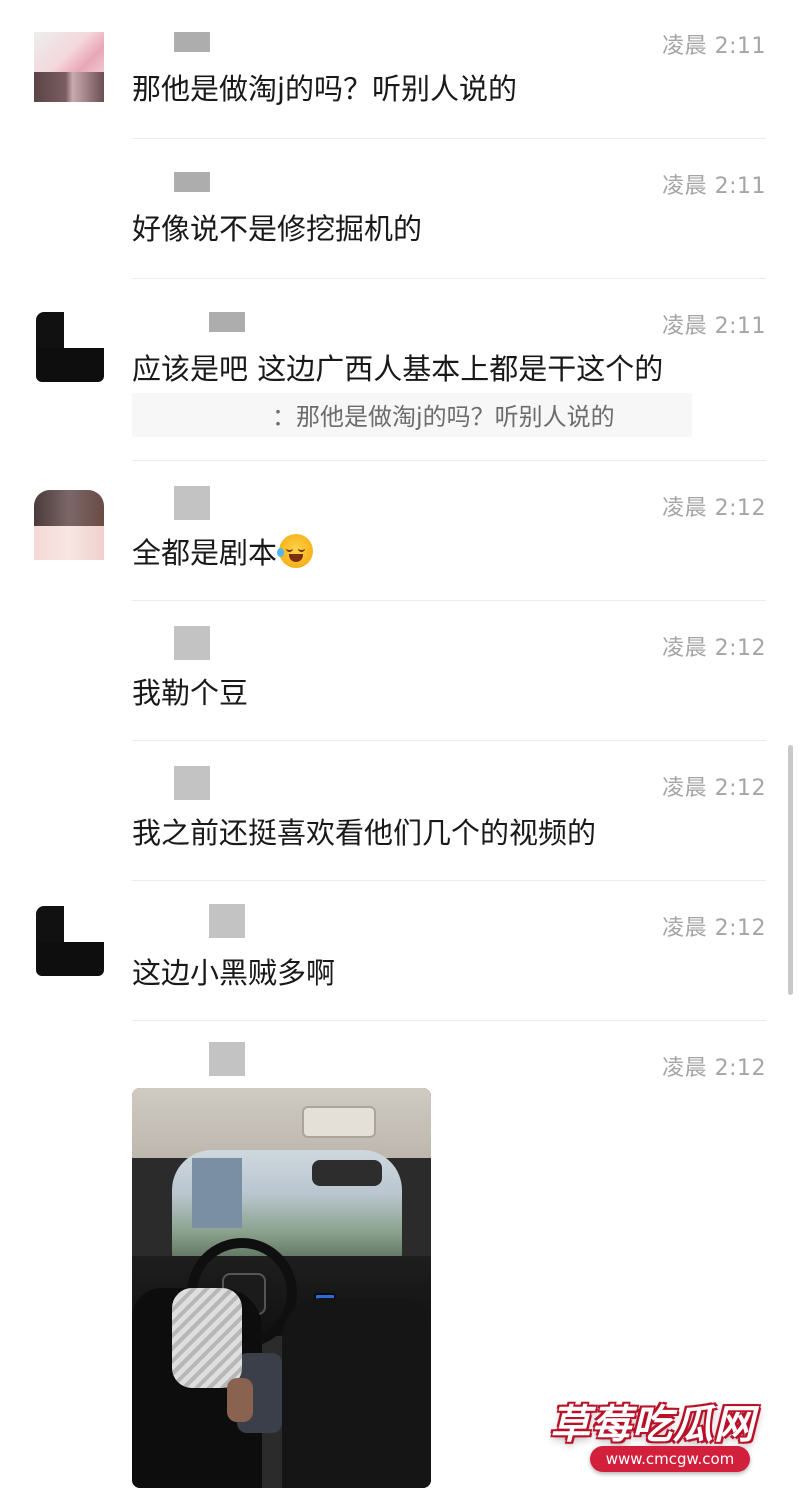  What do you see at coordinates (400, 672) in the screenshot?
I see `message-item: 凌晨 2:12 我勒个豆` at bounding box center [400, 672].